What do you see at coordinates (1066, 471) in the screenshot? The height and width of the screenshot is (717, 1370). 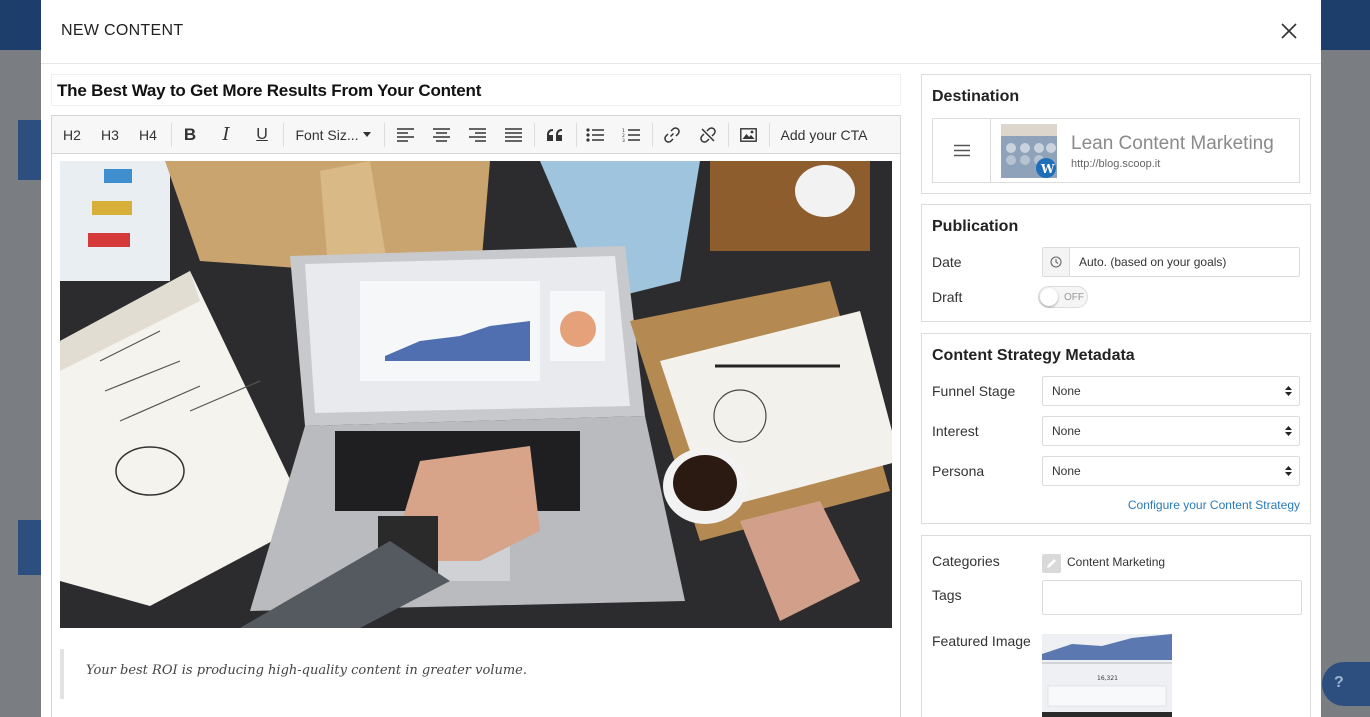 I see `persona-value: None` at bounding box center [1066, 471].